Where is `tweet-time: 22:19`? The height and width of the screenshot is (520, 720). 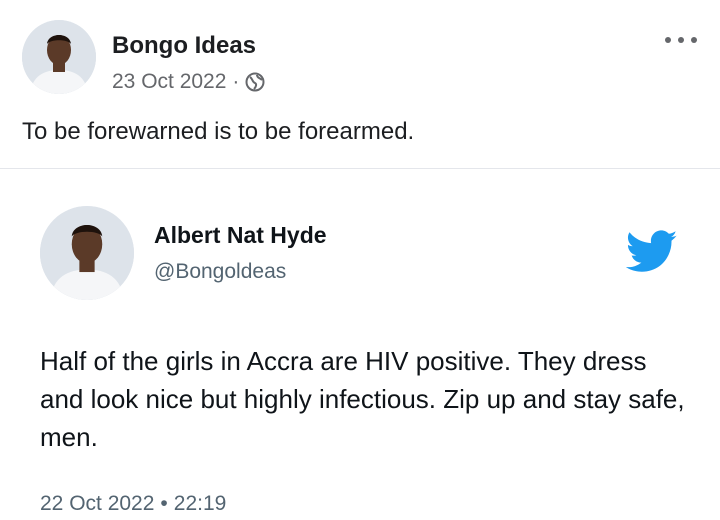 tweet-time: 22:19 is located at coordinates (200, 503).